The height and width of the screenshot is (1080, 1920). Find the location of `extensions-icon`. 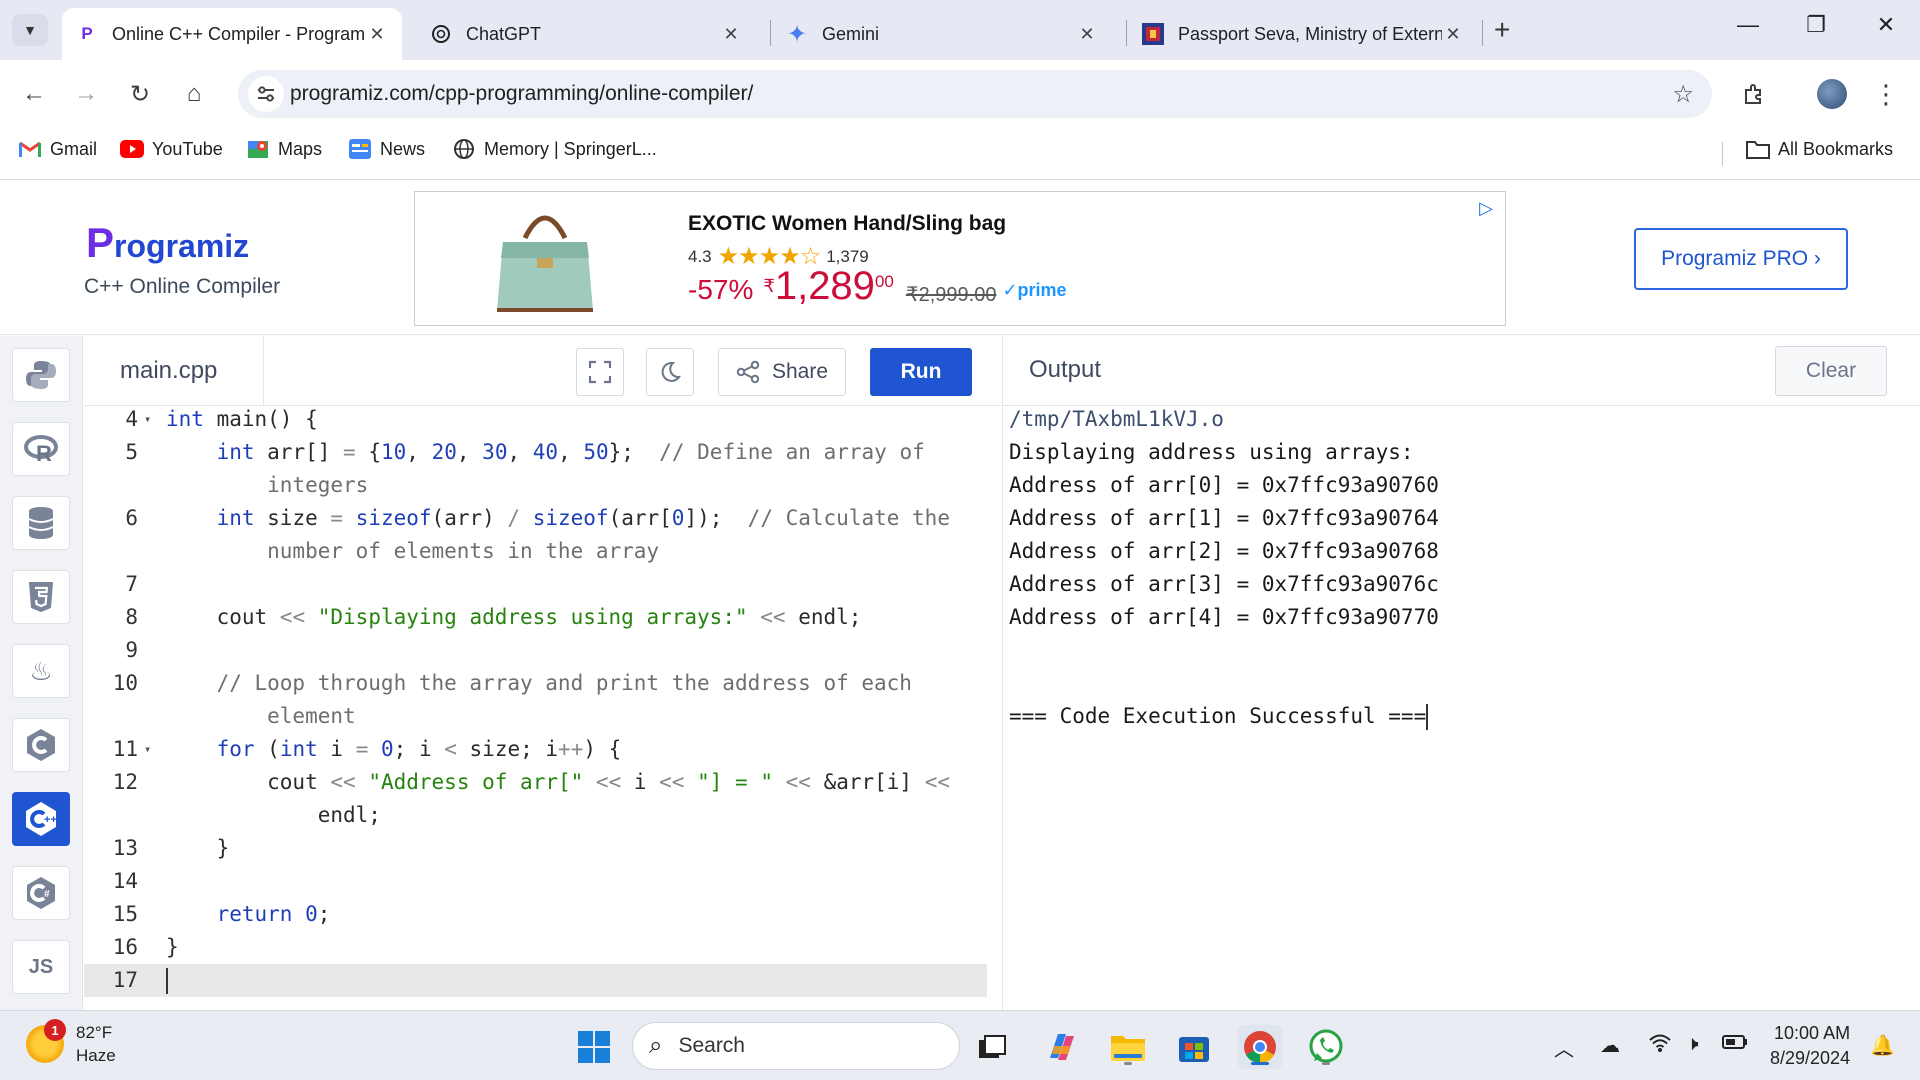

extensions-icon is located at coordinates (1754, 94).